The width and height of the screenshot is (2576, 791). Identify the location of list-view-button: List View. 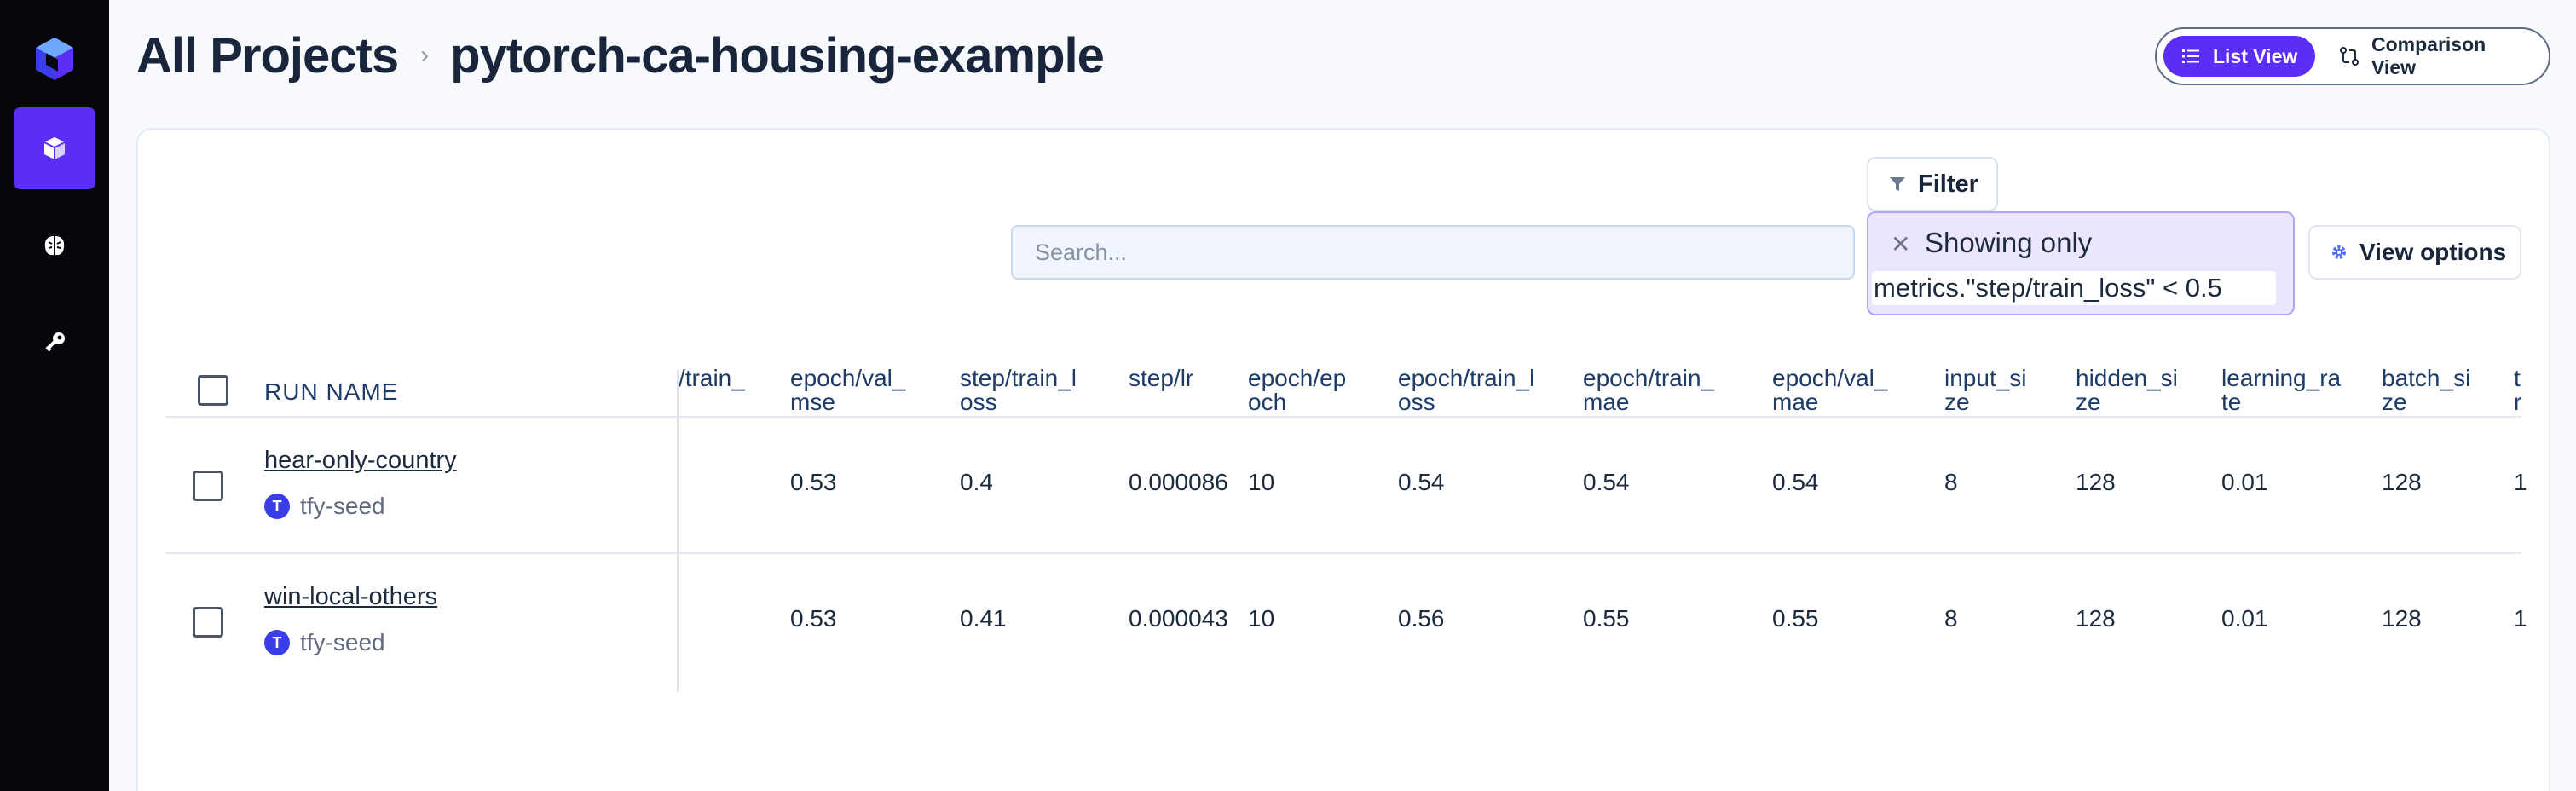
(2239, 56).